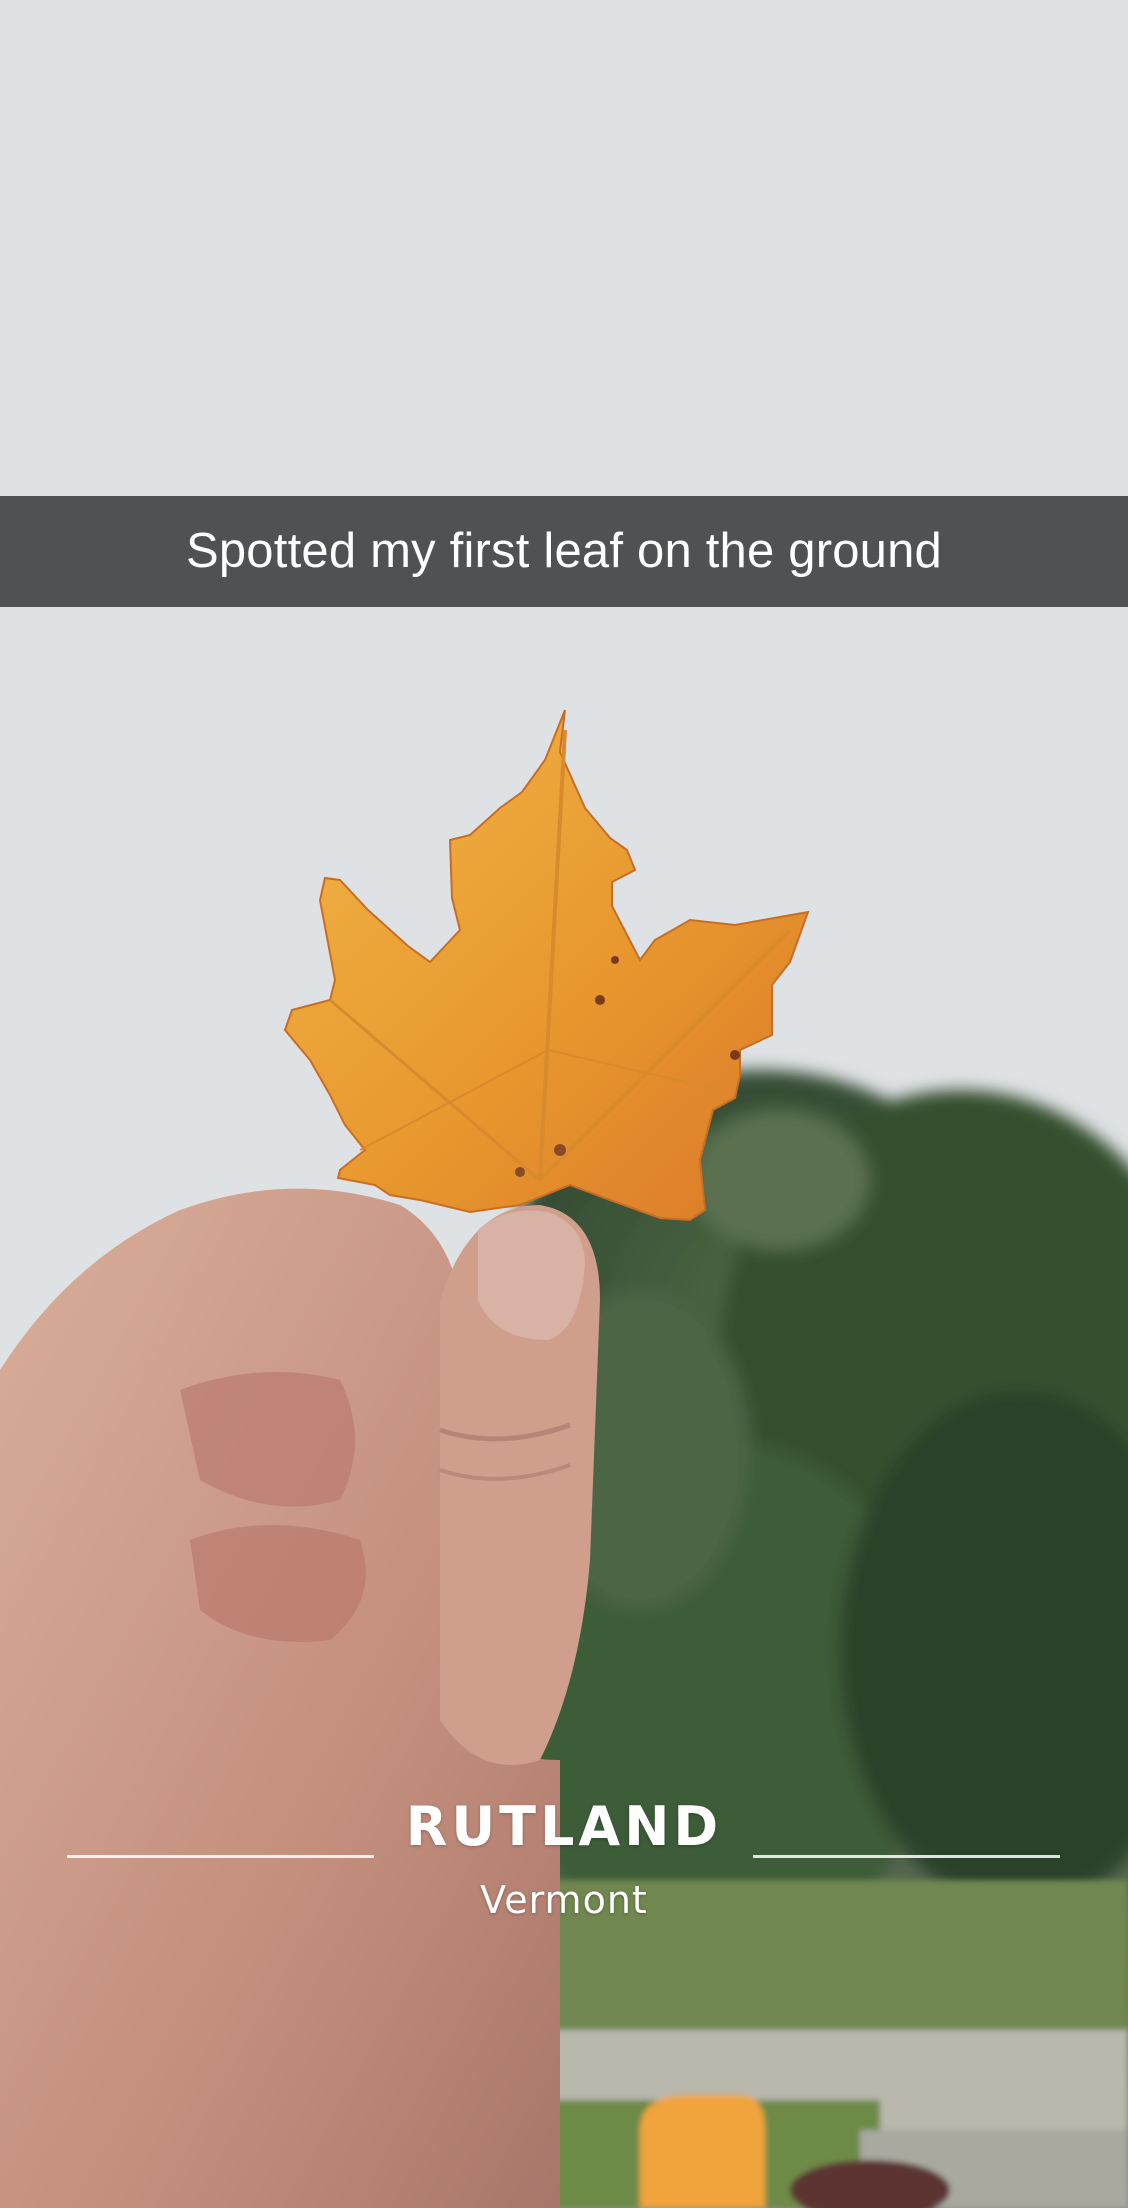 This screenshot has width=1128, height=2208. Describe the element at coordinates (564, 1826) in the screenshot. I see `geofilter-city: RUTLAND` at that location.